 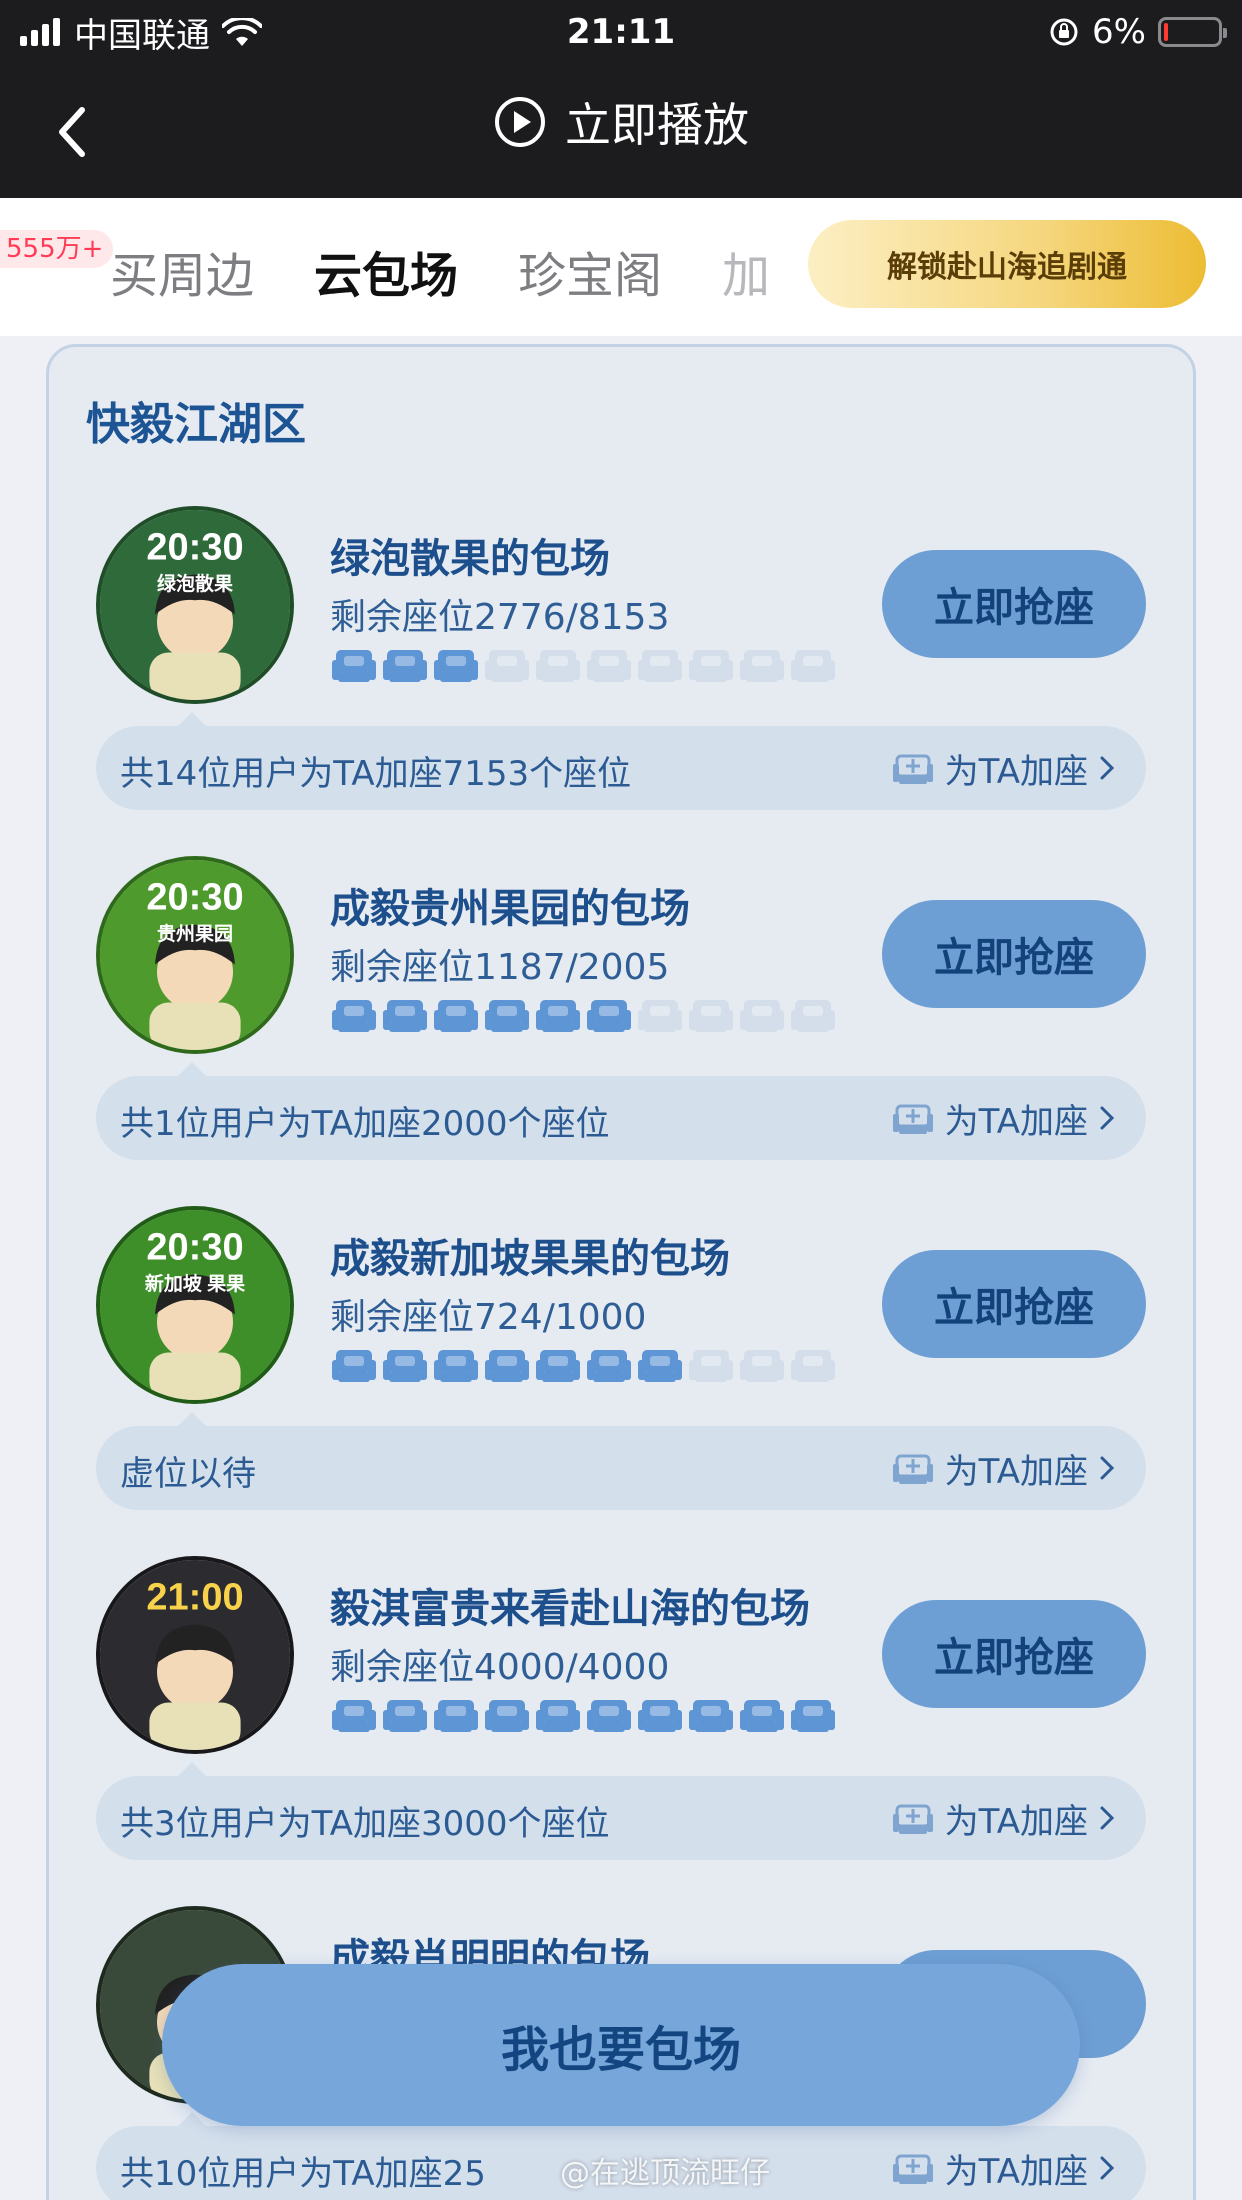 What do you see at coordinates (242, 31) in the screenshot?
I see `wifi-icon` at bounding box center [242, 31].